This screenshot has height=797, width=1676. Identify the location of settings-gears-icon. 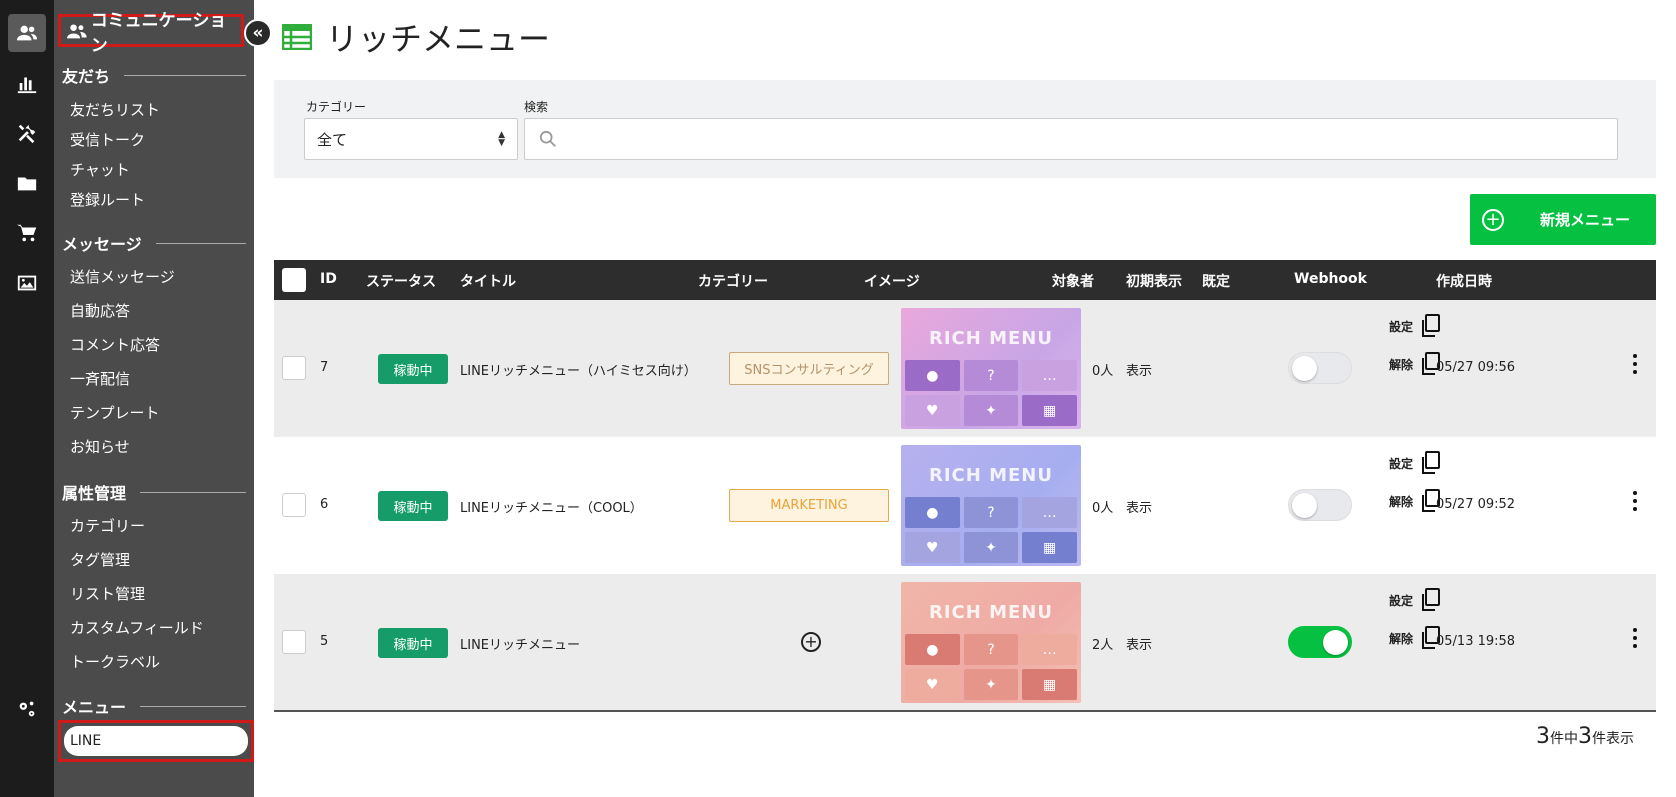
(27, 709).